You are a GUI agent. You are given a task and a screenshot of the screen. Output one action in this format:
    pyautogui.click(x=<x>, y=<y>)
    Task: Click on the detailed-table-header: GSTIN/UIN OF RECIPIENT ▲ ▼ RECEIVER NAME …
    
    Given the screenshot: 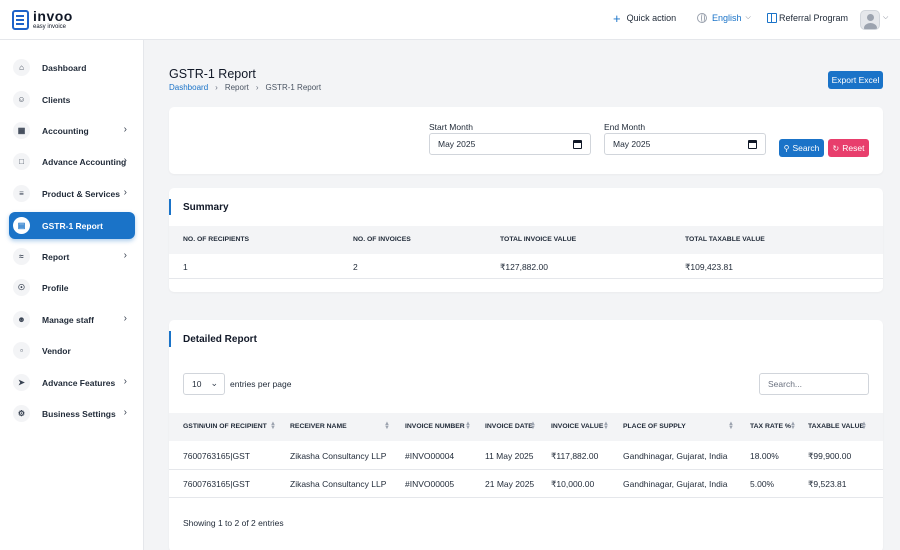 What is the action you would take?
    pyautogui.click(x=526, y=427)
    